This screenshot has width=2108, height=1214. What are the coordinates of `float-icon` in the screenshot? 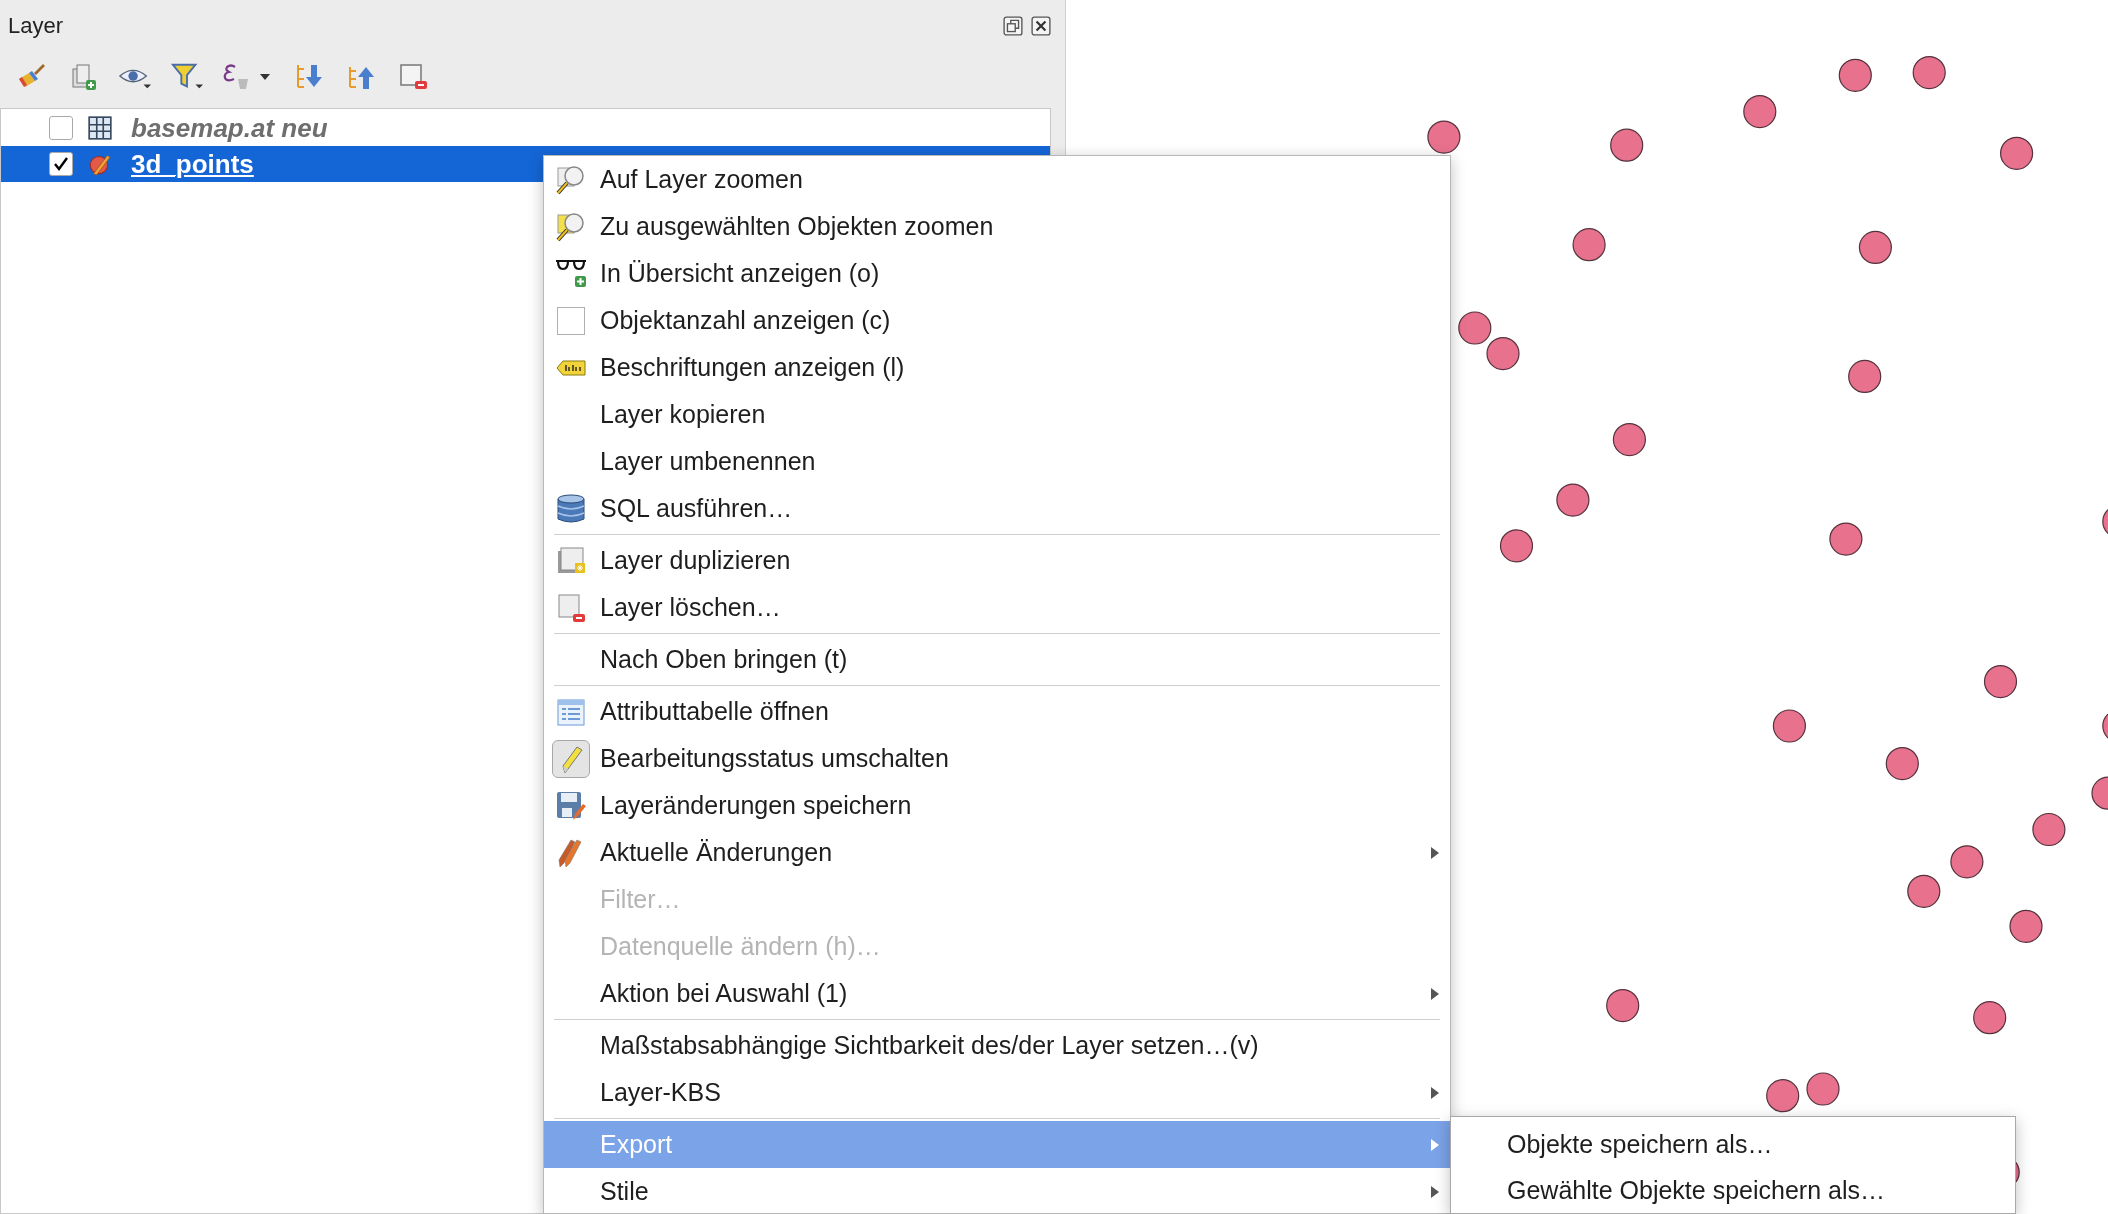 It's located at (1013, 26).